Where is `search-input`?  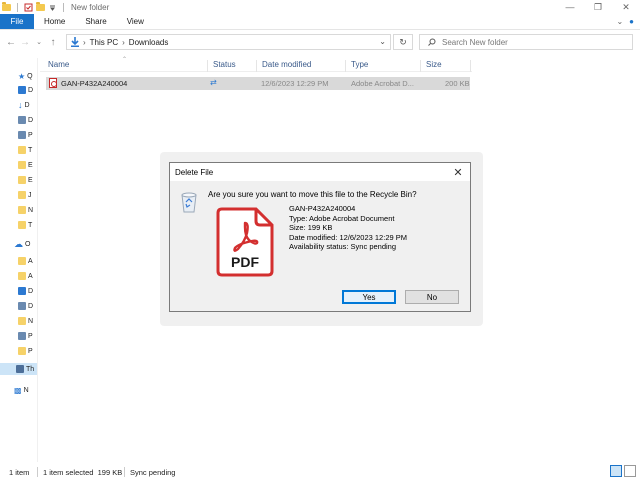
search-input is located at coordinates (532, 42).